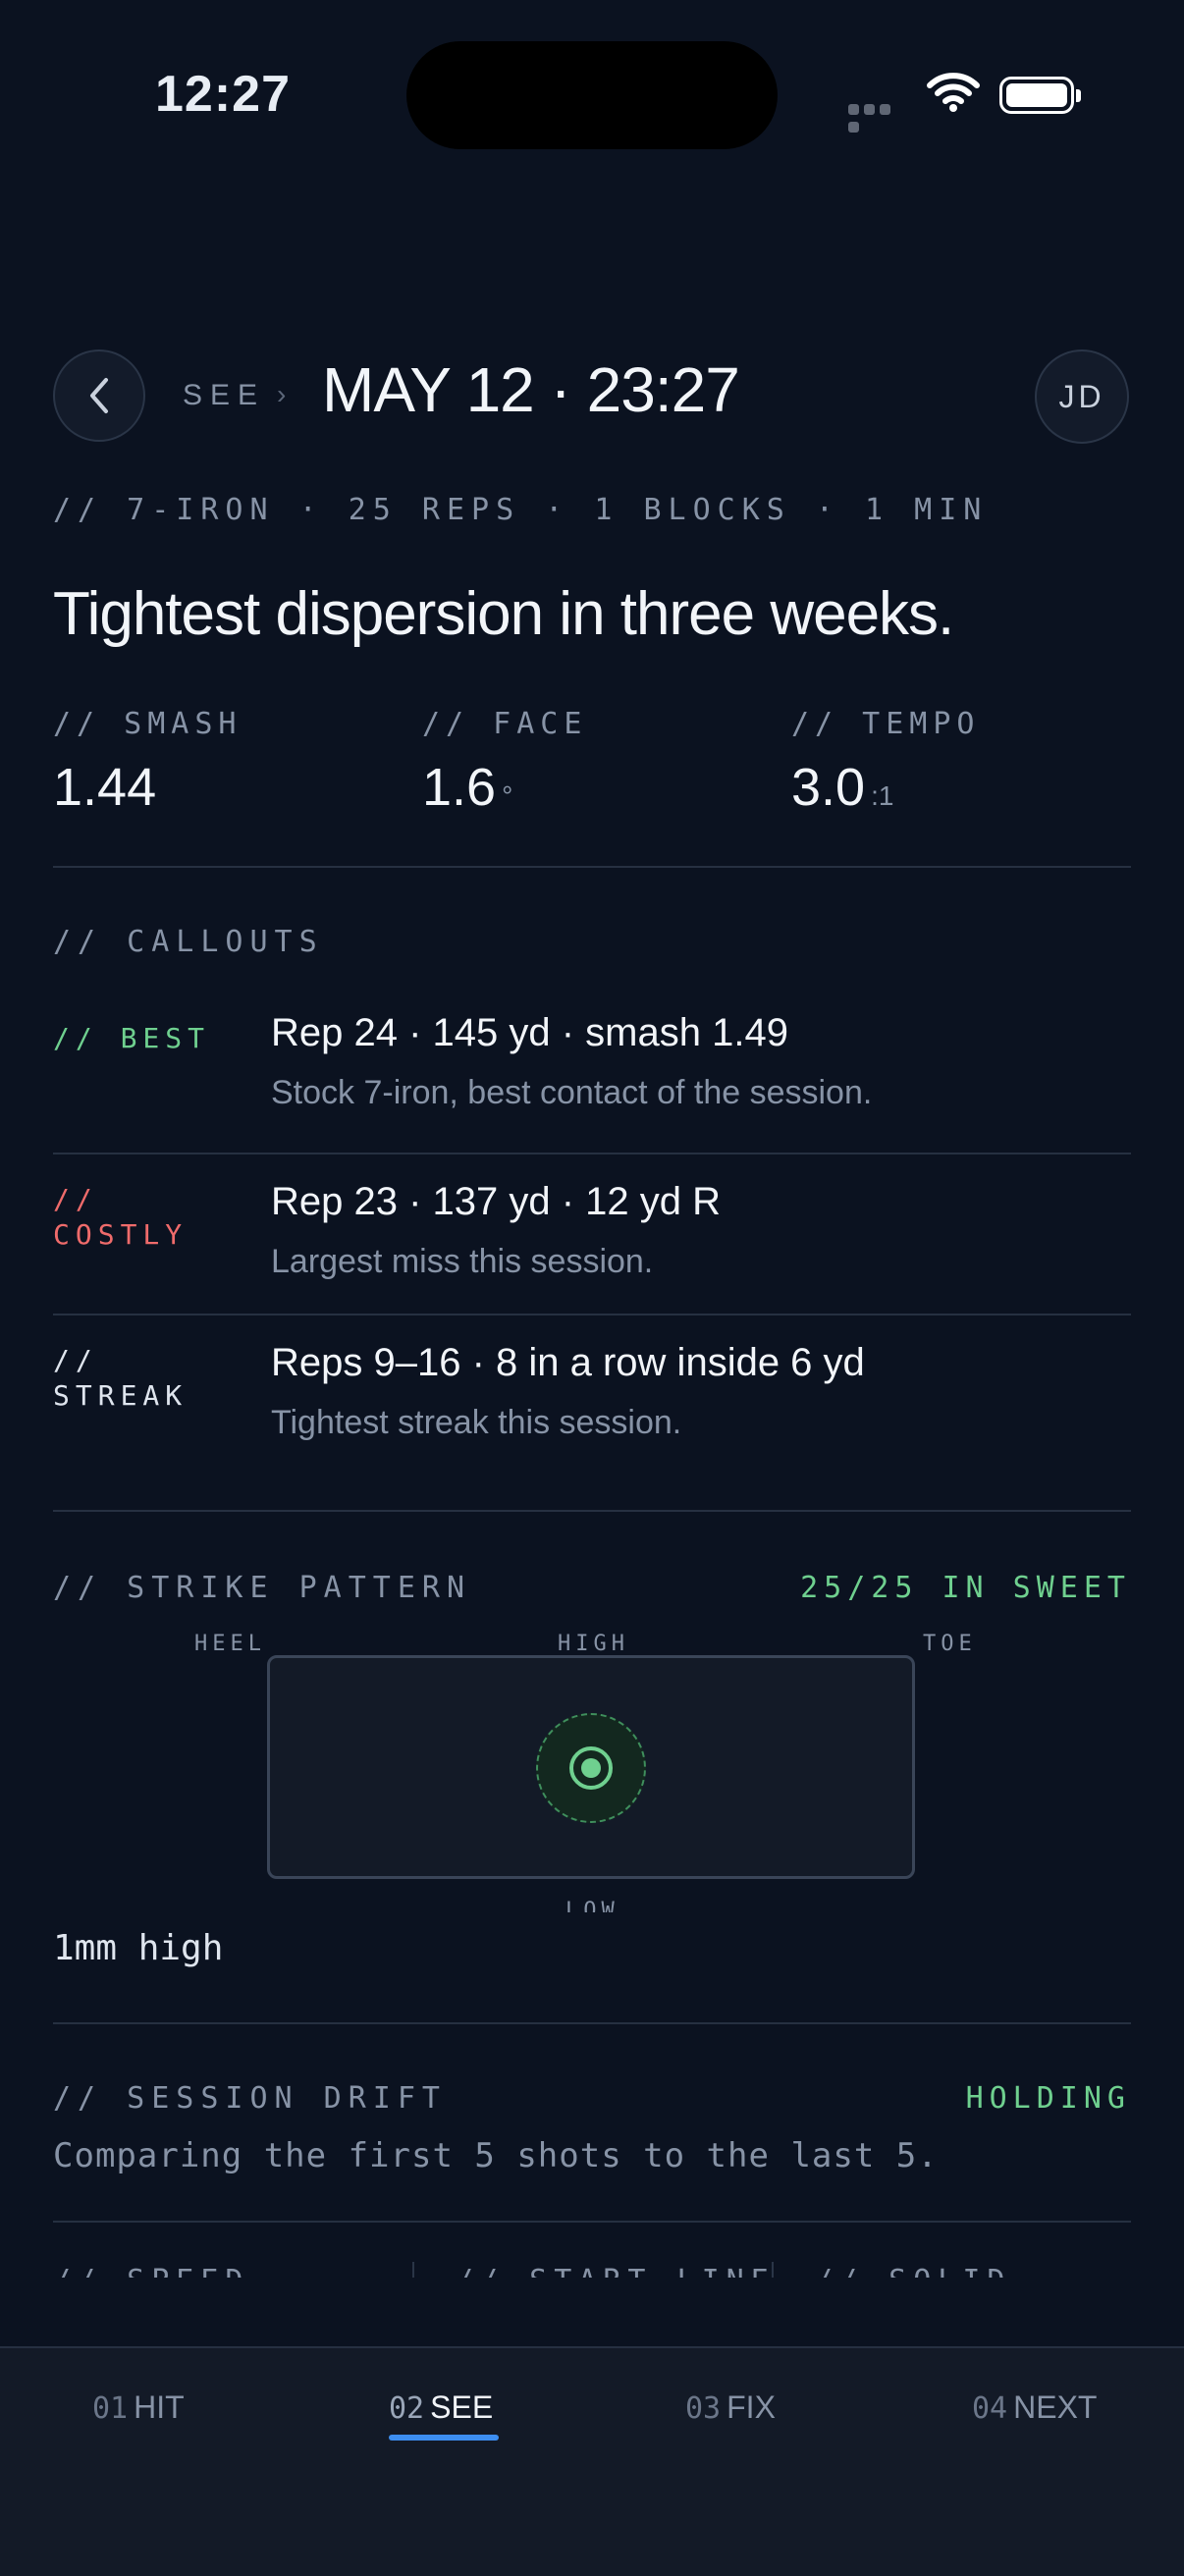 This screenshot has height=2576, width=1184. I want to click on callouts-label: // CALLOUTS, so click(189, 942).